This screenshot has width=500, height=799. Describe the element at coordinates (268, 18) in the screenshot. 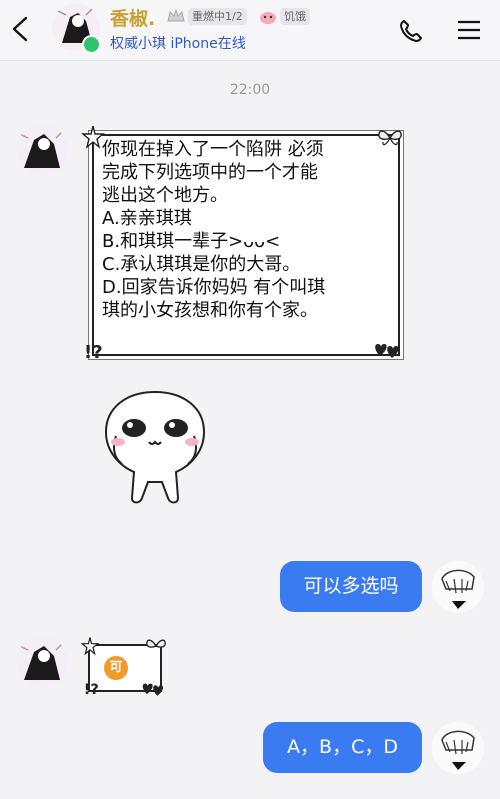

I see `mood-icon` at that location.